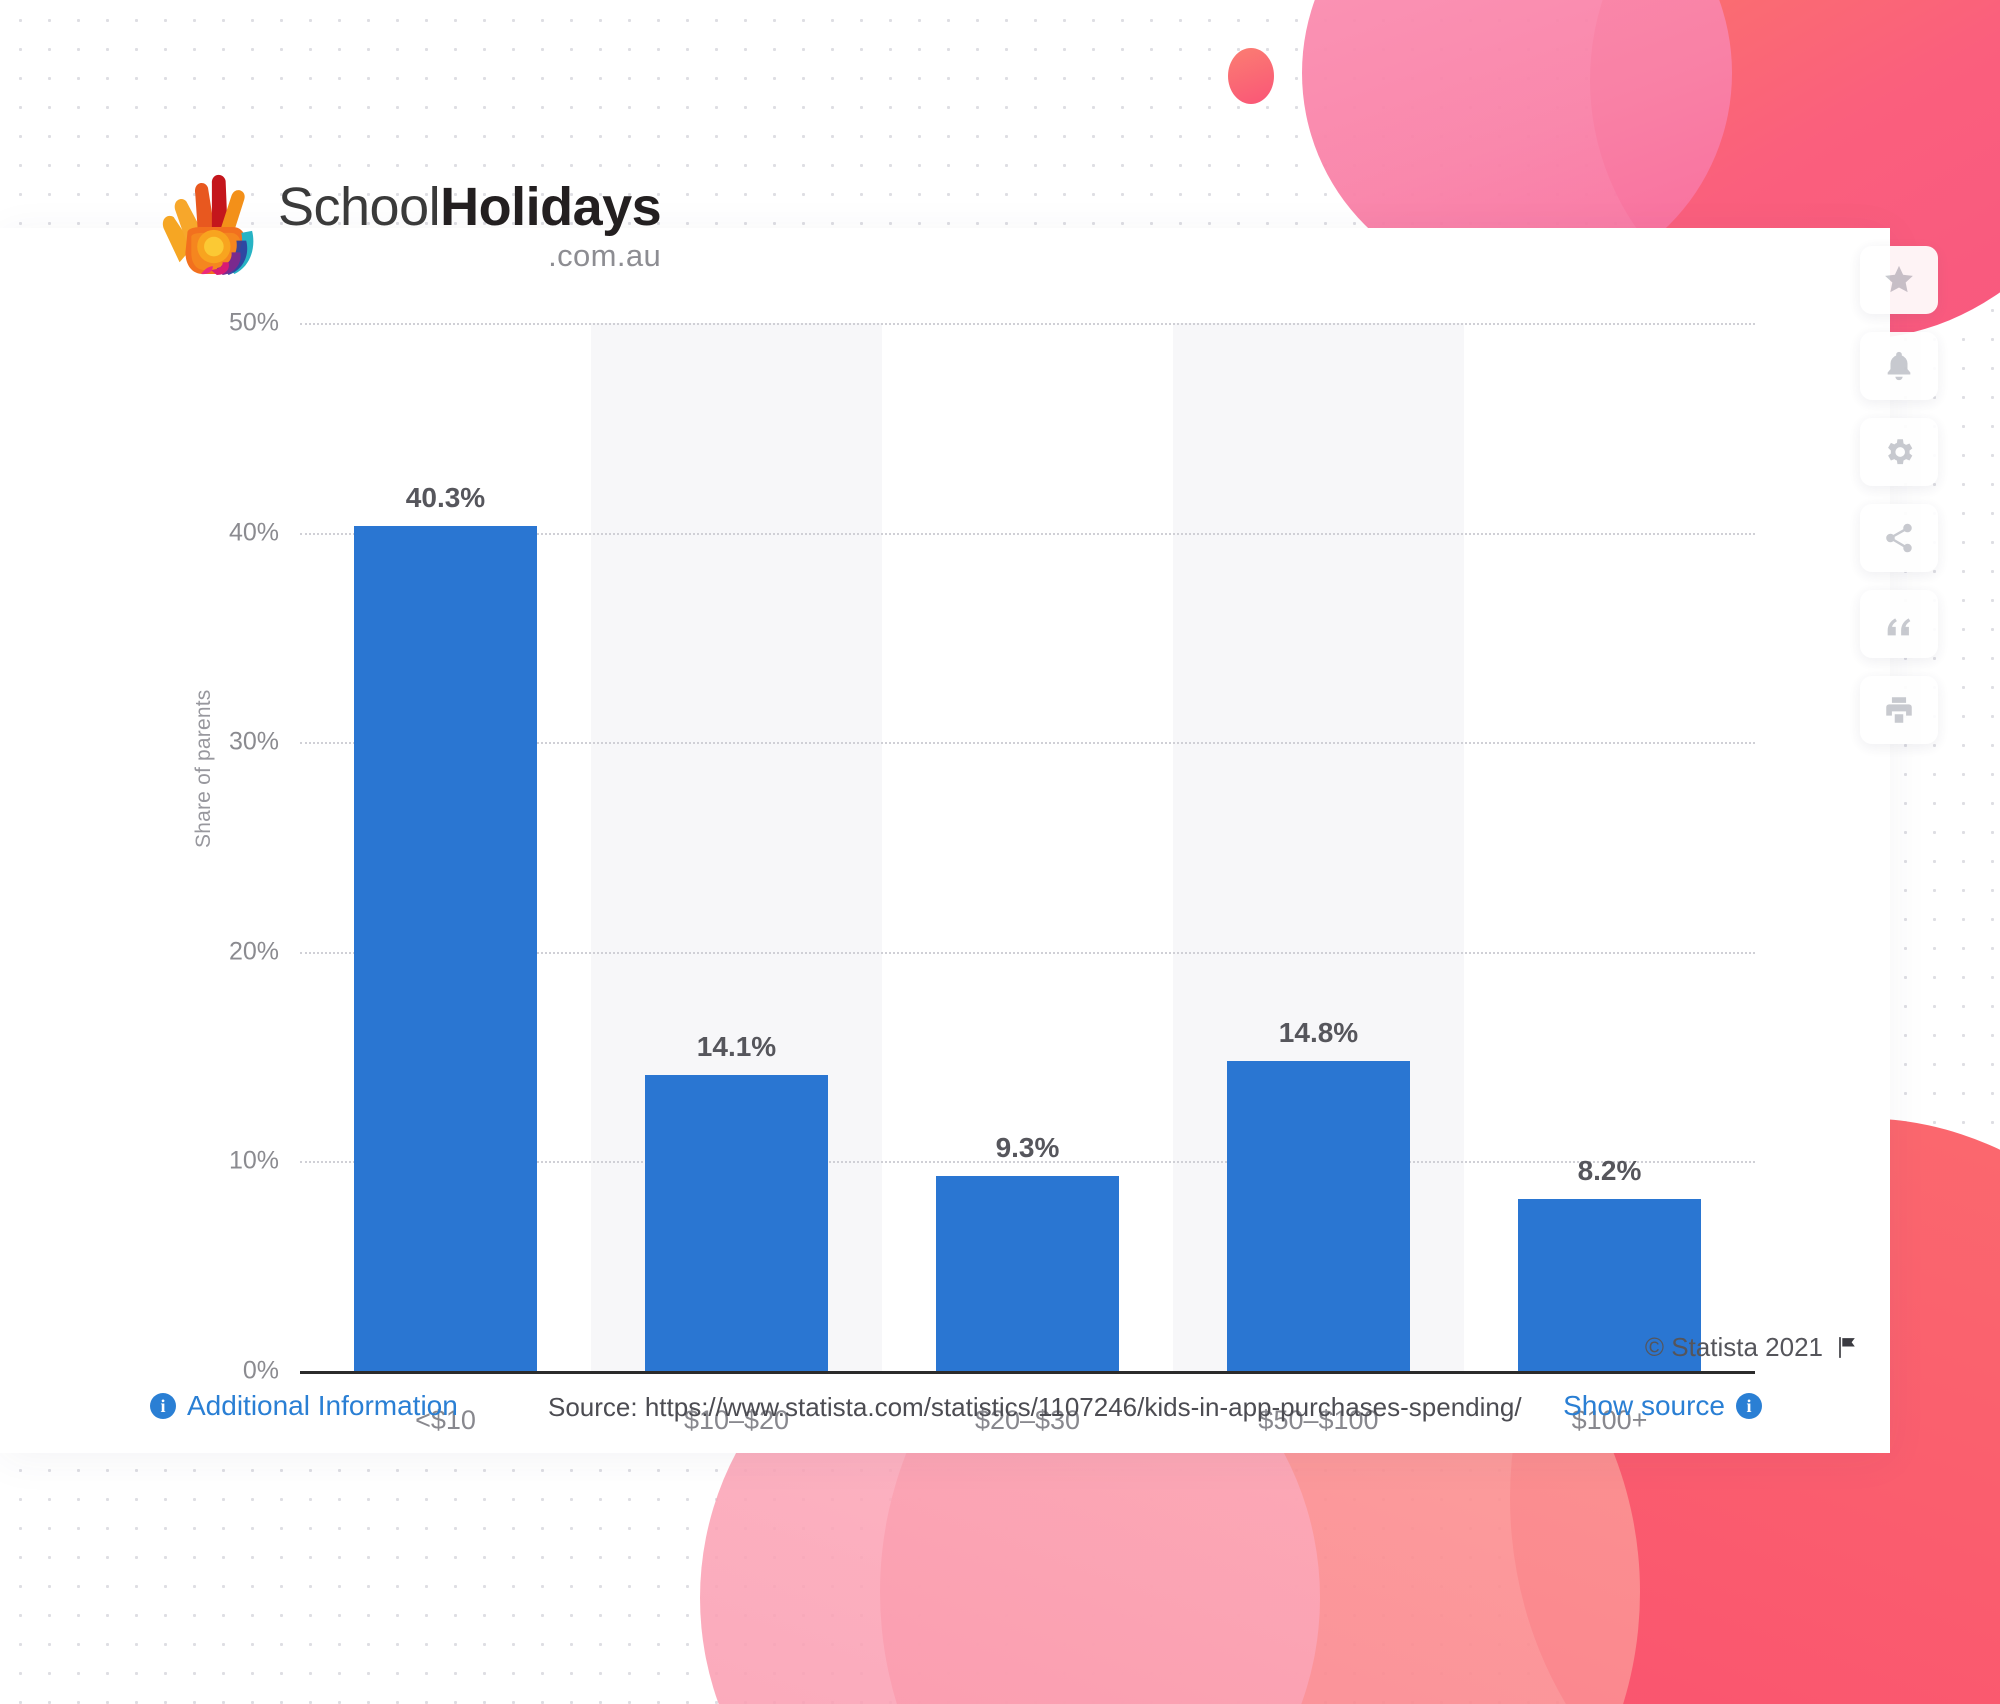 Image resolution: width=2000 pixels, height=1704 pixels. I want to click on cite-button, so click(1899, 624).